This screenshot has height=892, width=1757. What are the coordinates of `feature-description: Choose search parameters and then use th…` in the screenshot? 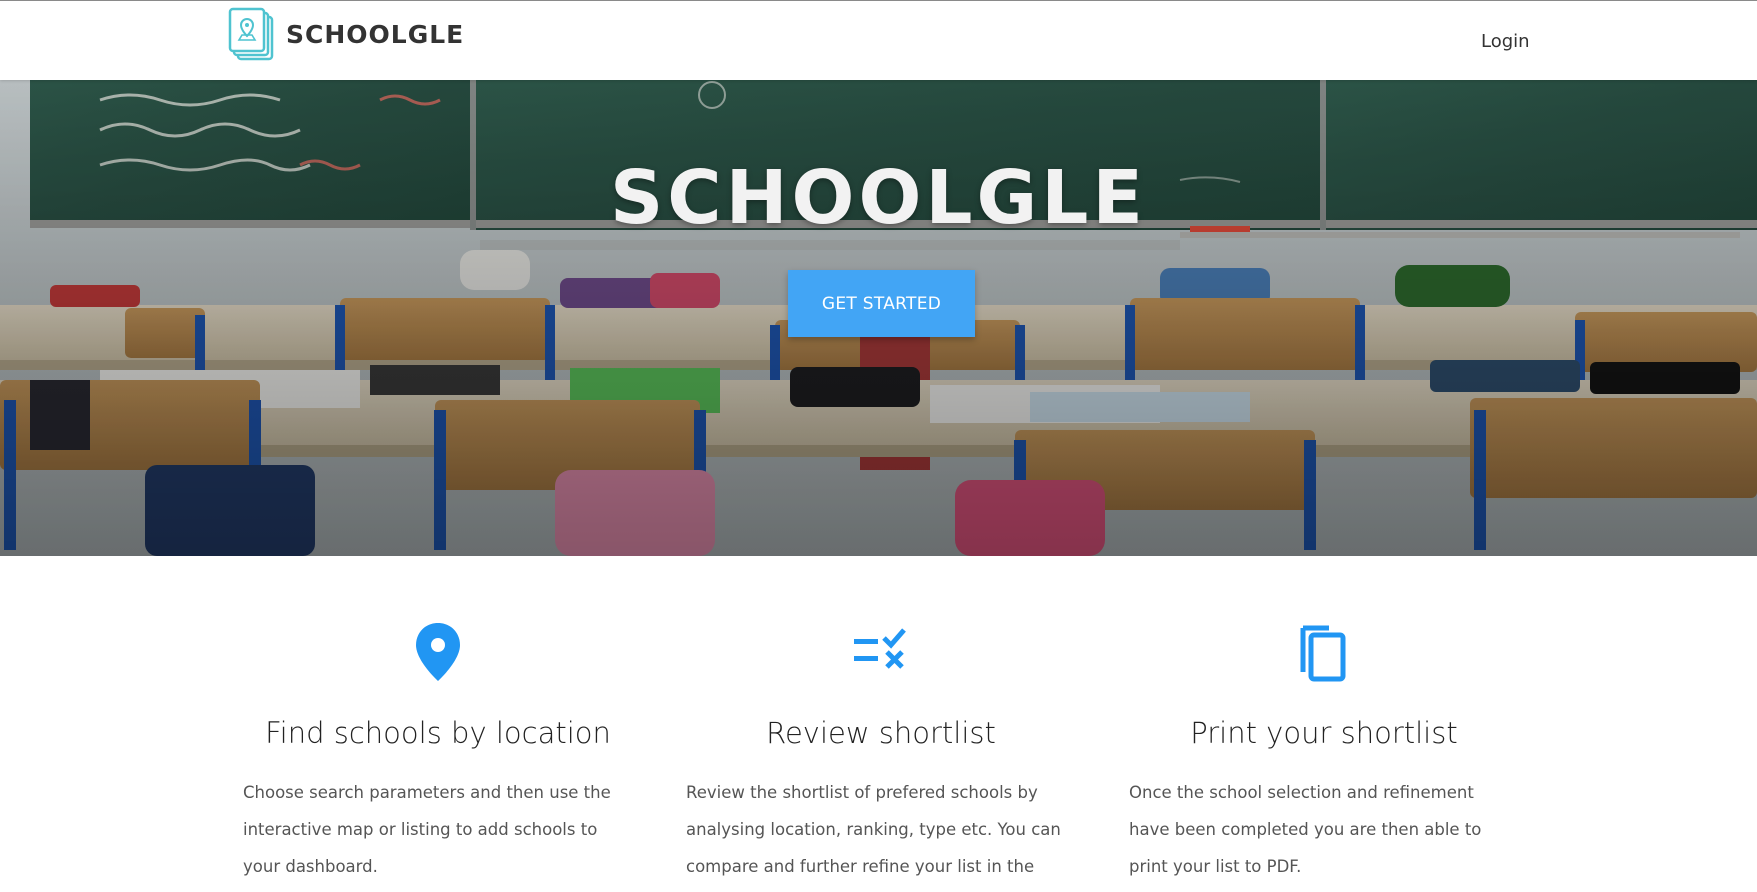 It's located at (427, 829).